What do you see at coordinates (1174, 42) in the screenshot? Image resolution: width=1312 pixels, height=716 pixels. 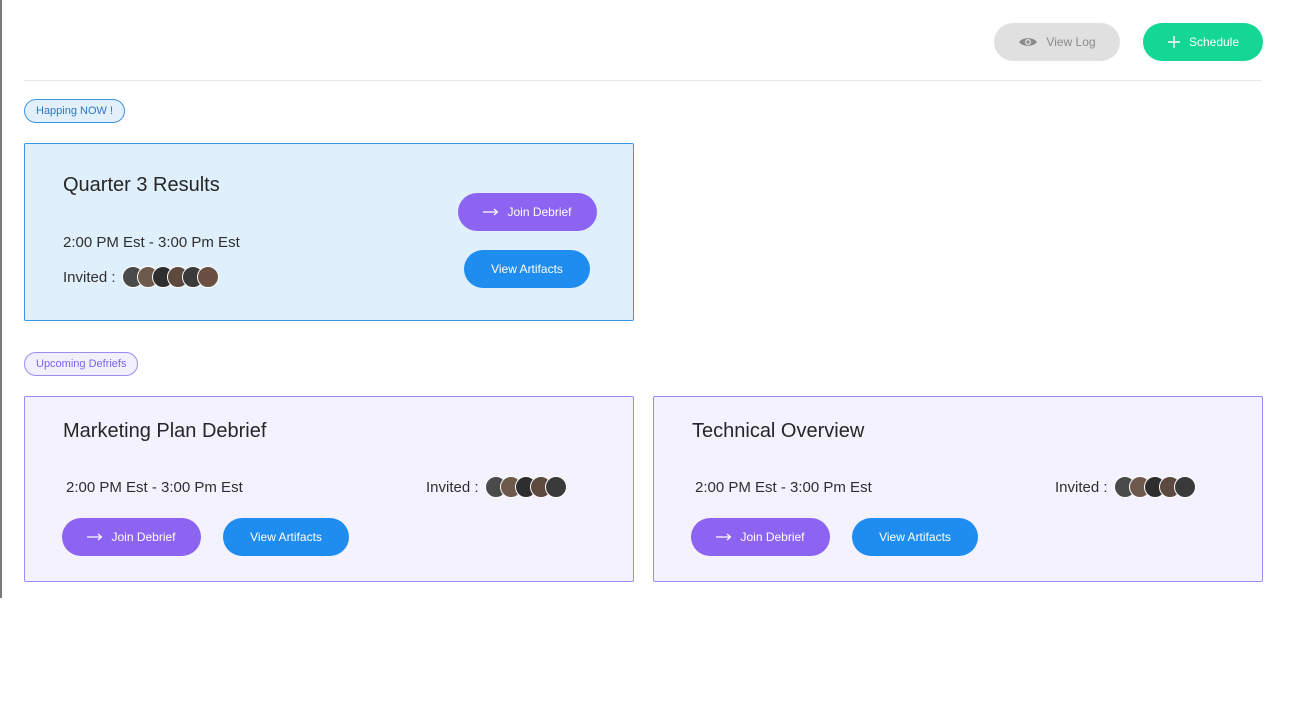 I see `plus-icon` at bounding box center [1174, 42].